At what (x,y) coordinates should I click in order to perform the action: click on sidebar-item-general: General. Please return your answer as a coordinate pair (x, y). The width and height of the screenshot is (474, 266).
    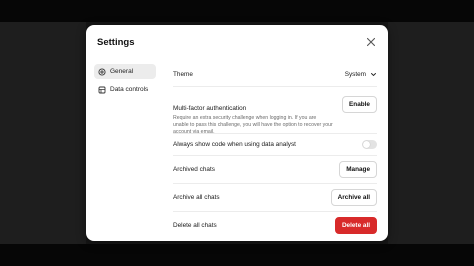
    Looking at the image, I should click on (125, 71).